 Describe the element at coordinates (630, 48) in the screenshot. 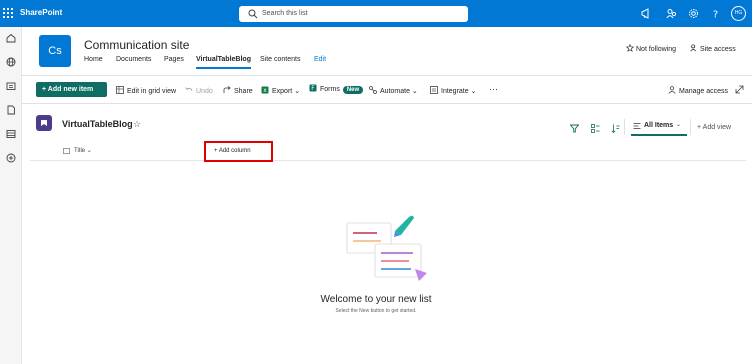

I see `star-outline-icon` at that location.